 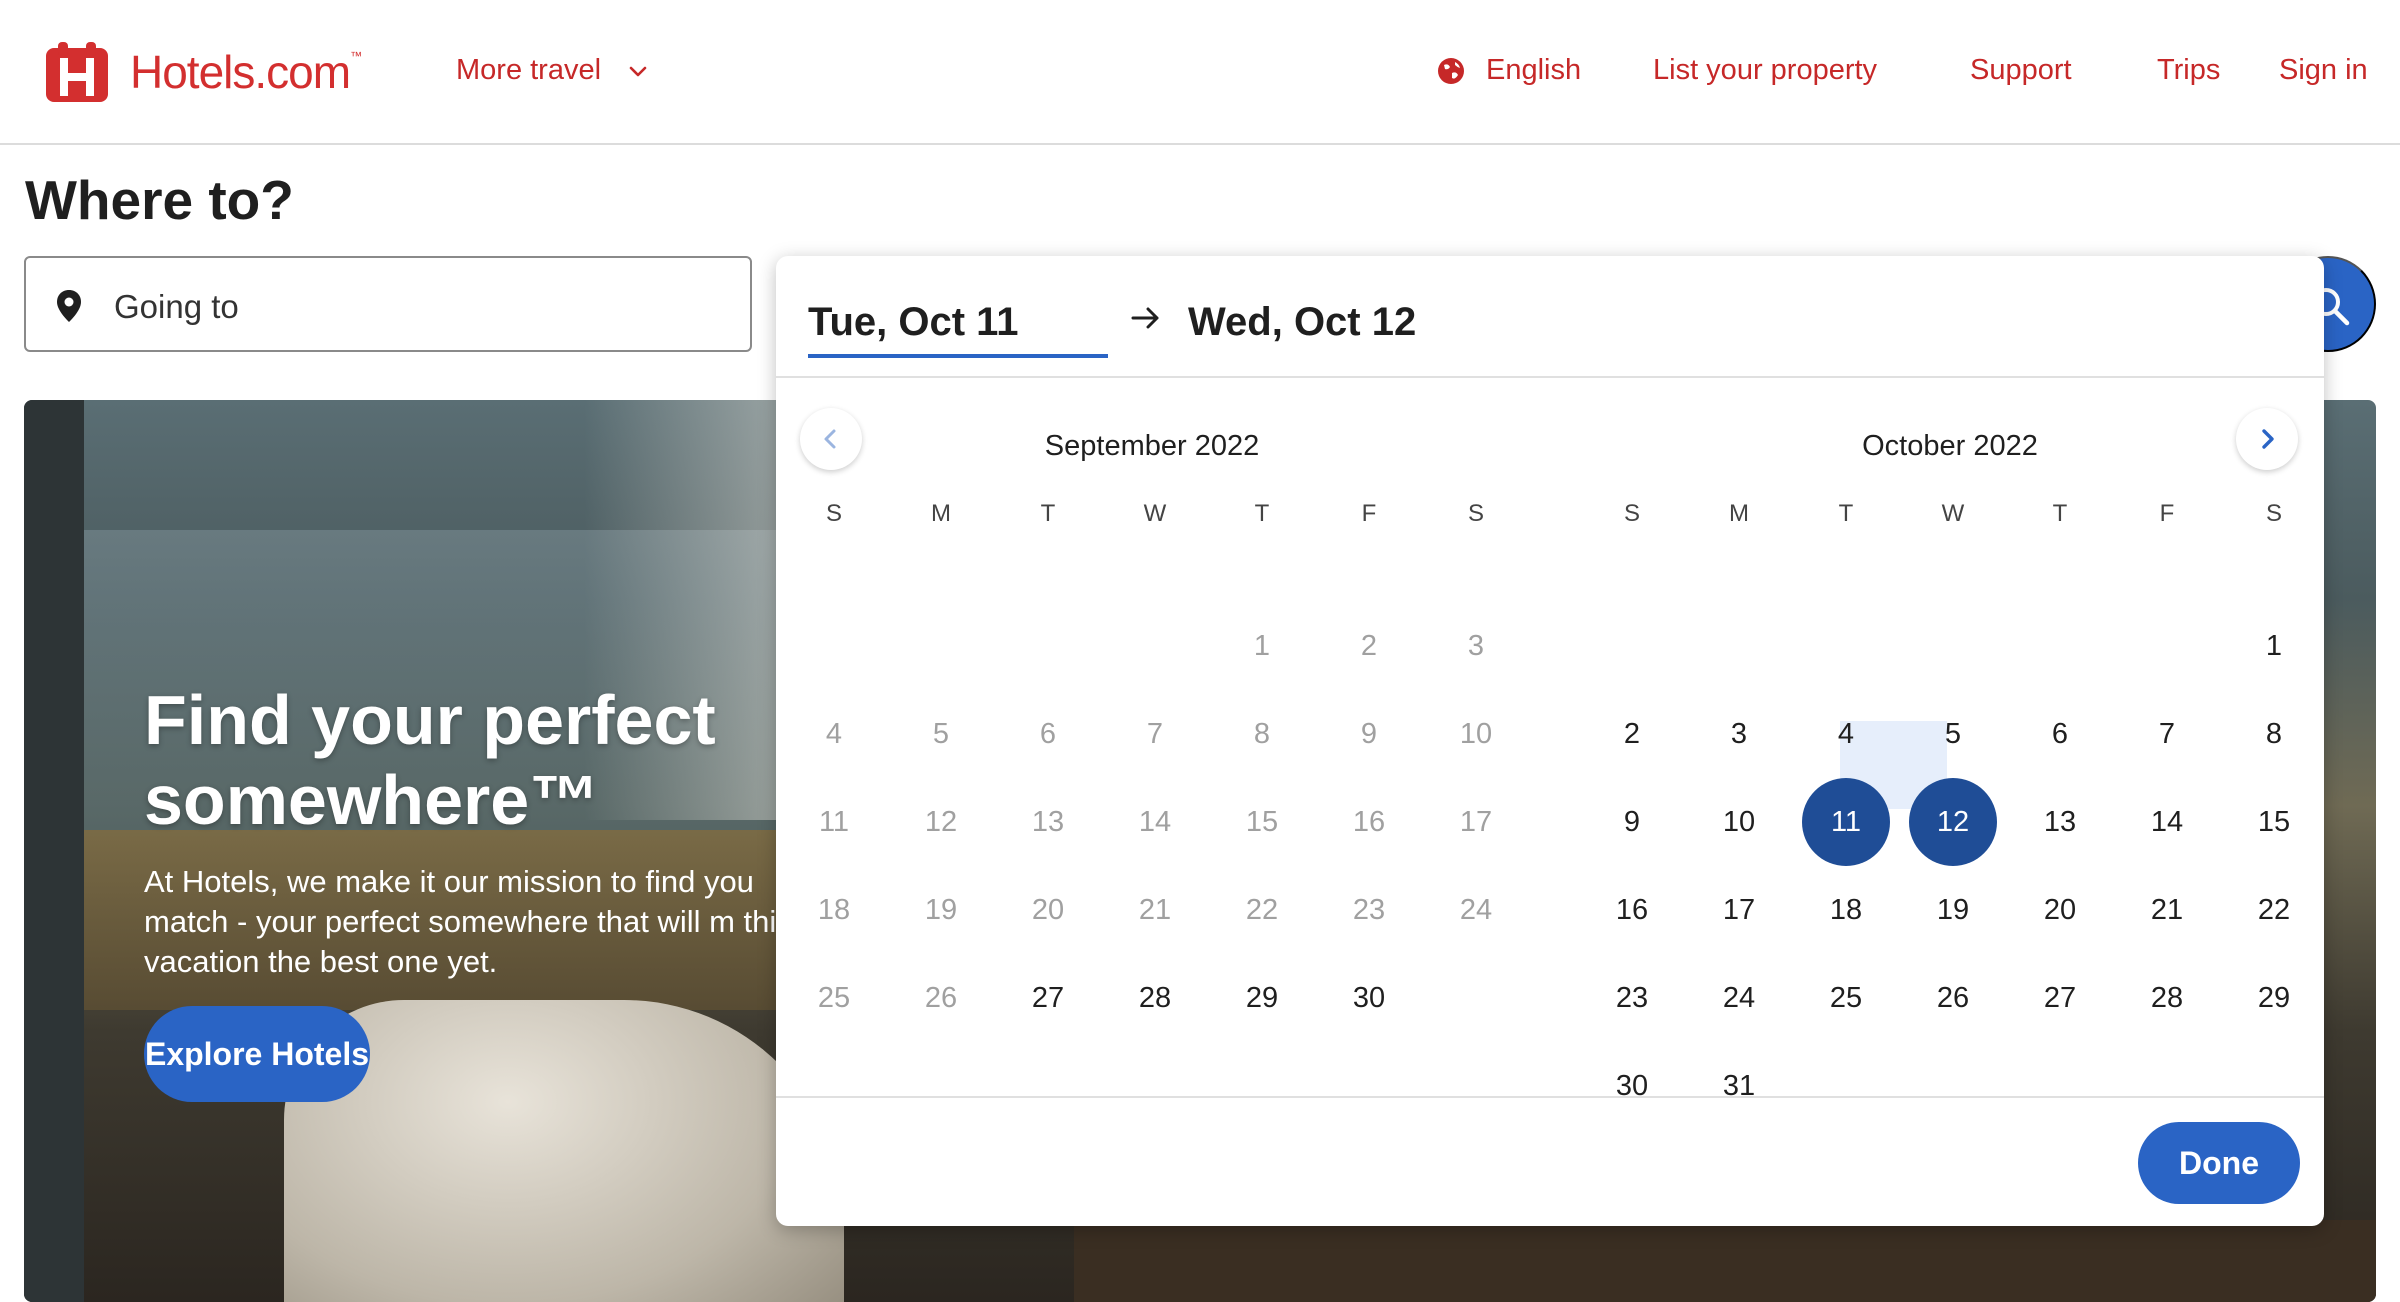 I want to click on calendar-day-sep-29: 29, so click(x=1262, y=998).